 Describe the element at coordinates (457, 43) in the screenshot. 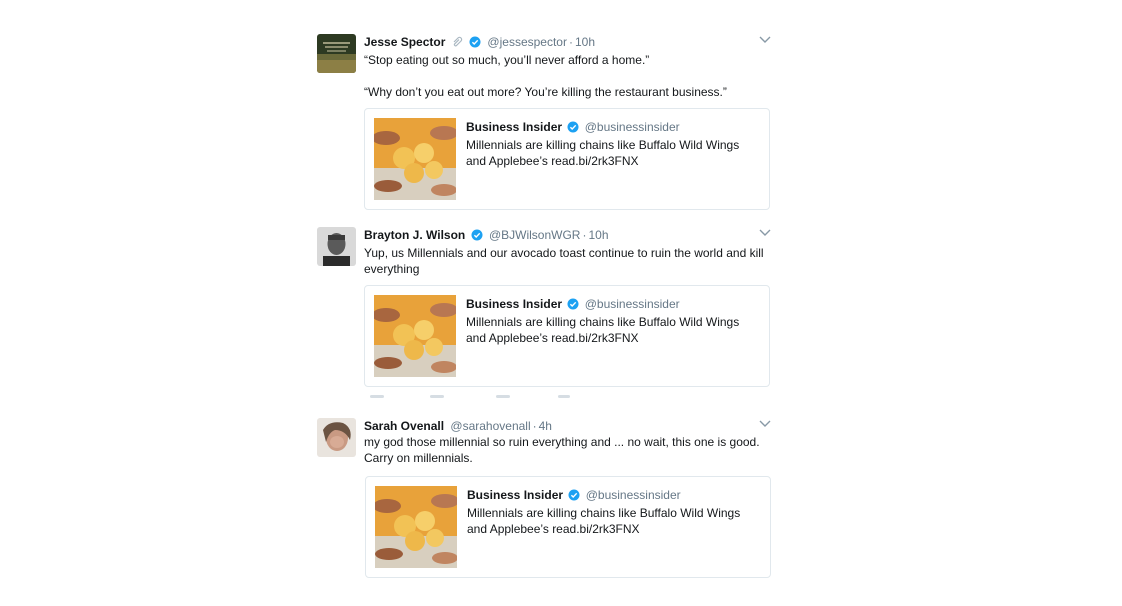

I see `paperclip-icon` at that location.